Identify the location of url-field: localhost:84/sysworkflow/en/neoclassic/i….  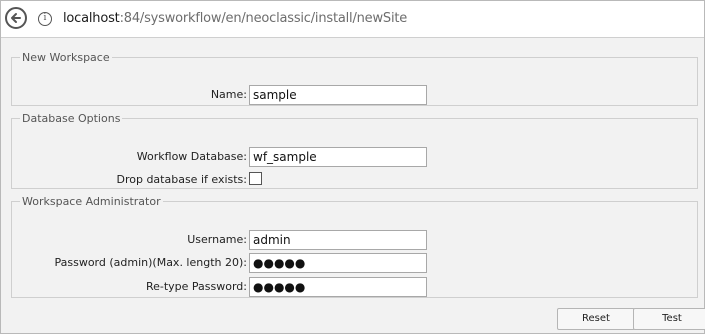
(235, 18).